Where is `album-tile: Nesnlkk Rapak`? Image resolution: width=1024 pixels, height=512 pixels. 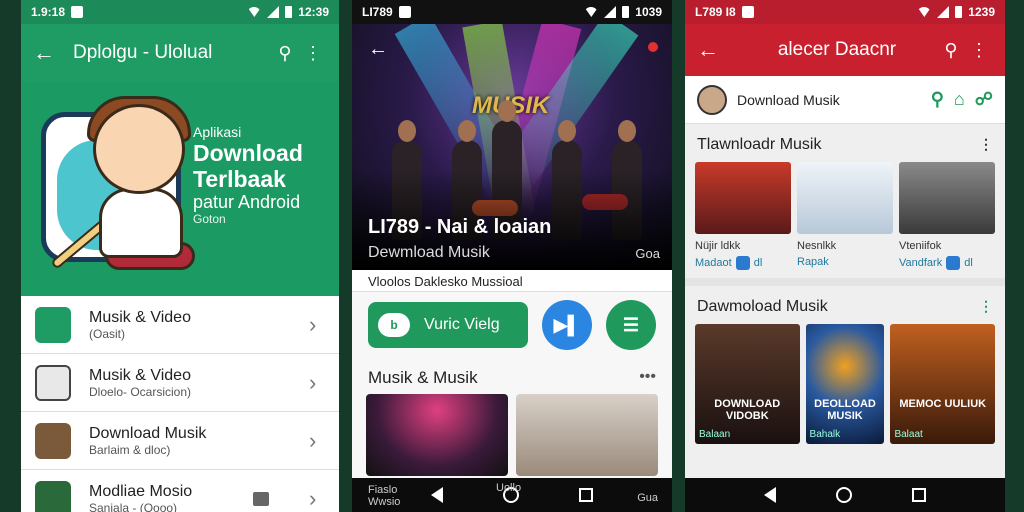
album-tile: Nesnlkk Rapak is located at coordinates (845, 216).